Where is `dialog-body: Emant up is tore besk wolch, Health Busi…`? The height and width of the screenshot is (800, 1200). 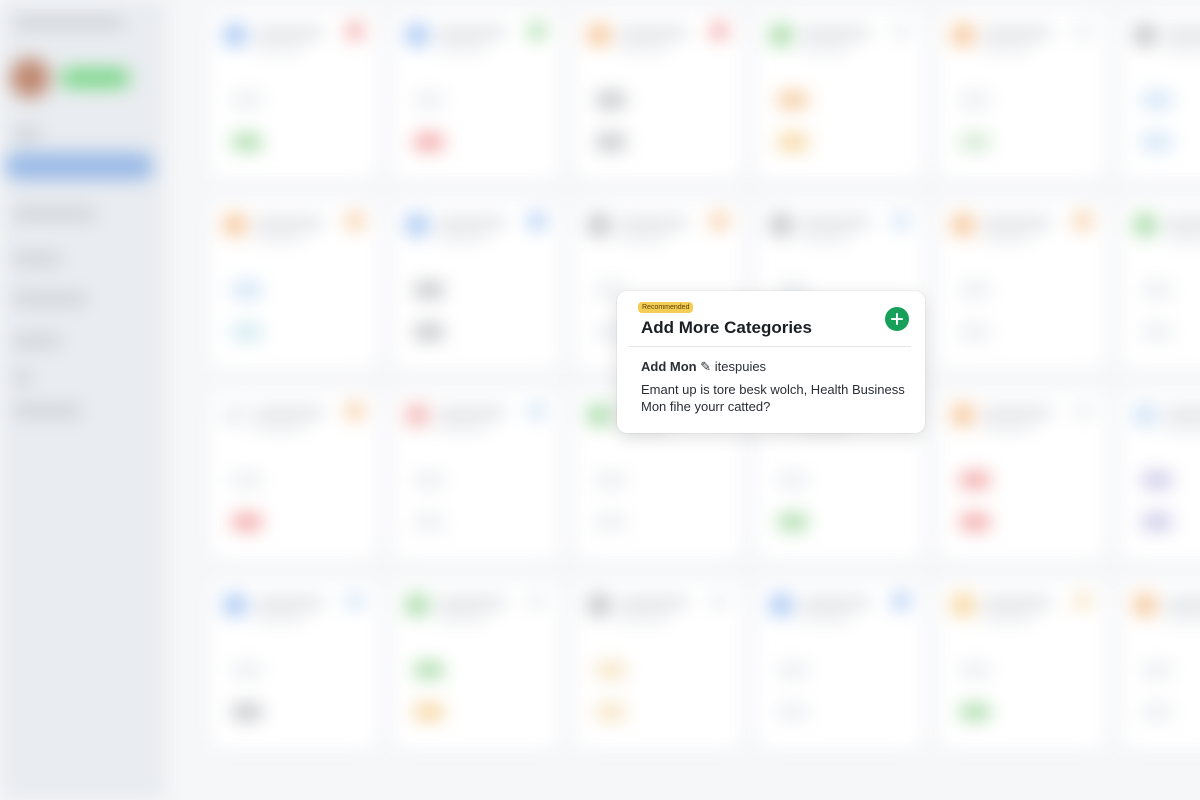 dialog-body: Emant up is tore besk wolch, Health Busi… is located at coordinates (773, 398).